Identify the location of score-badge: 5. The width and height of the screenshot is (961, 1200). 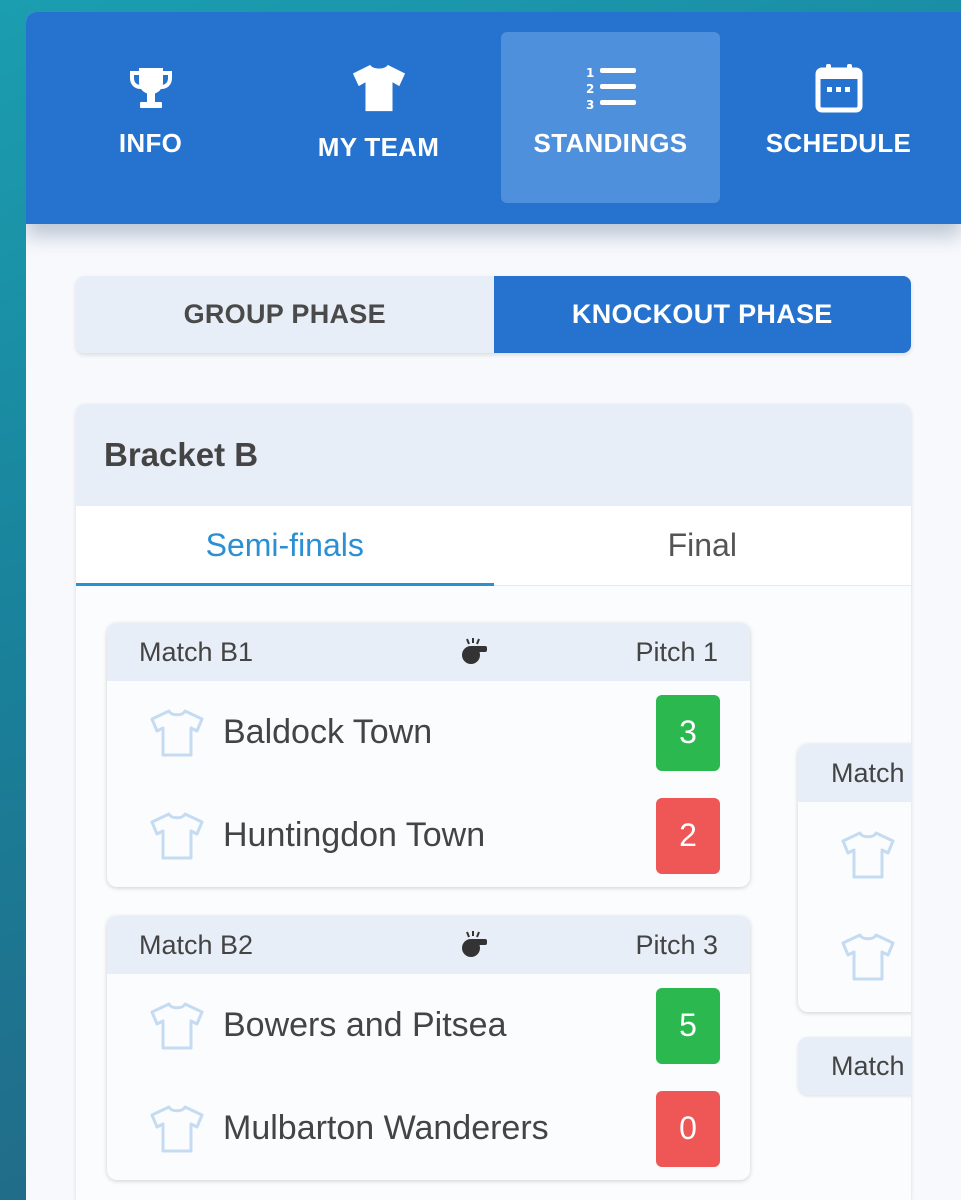
(688, 1025).